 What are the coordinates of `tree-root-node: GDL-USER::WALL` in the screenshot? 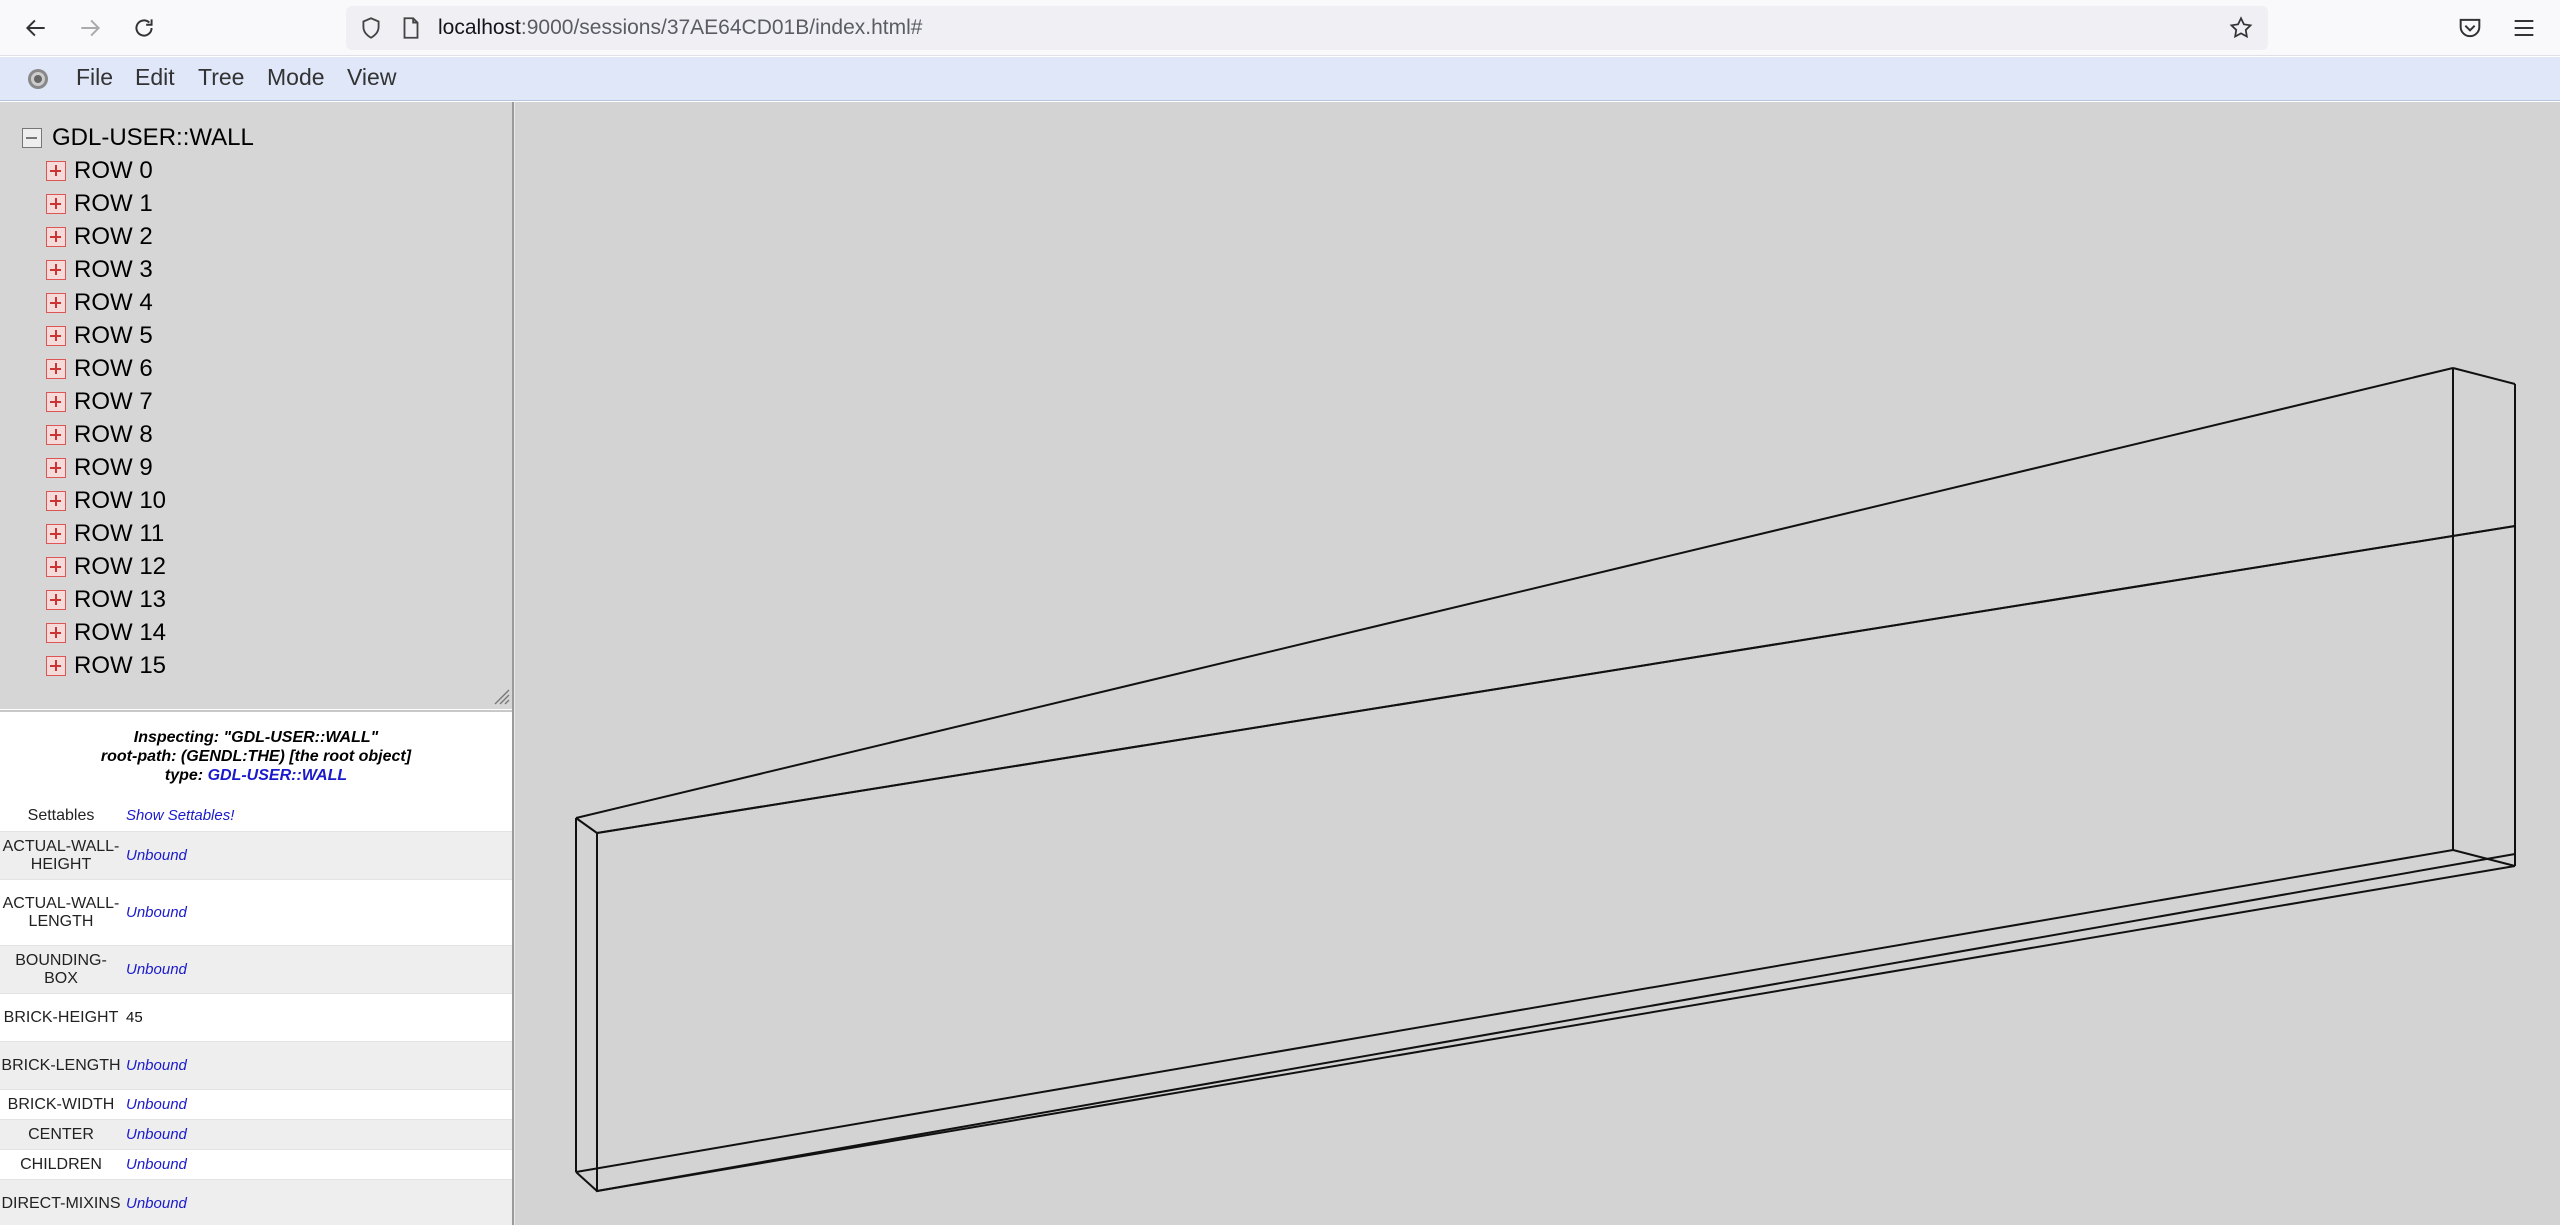 It's located at (138, 138).